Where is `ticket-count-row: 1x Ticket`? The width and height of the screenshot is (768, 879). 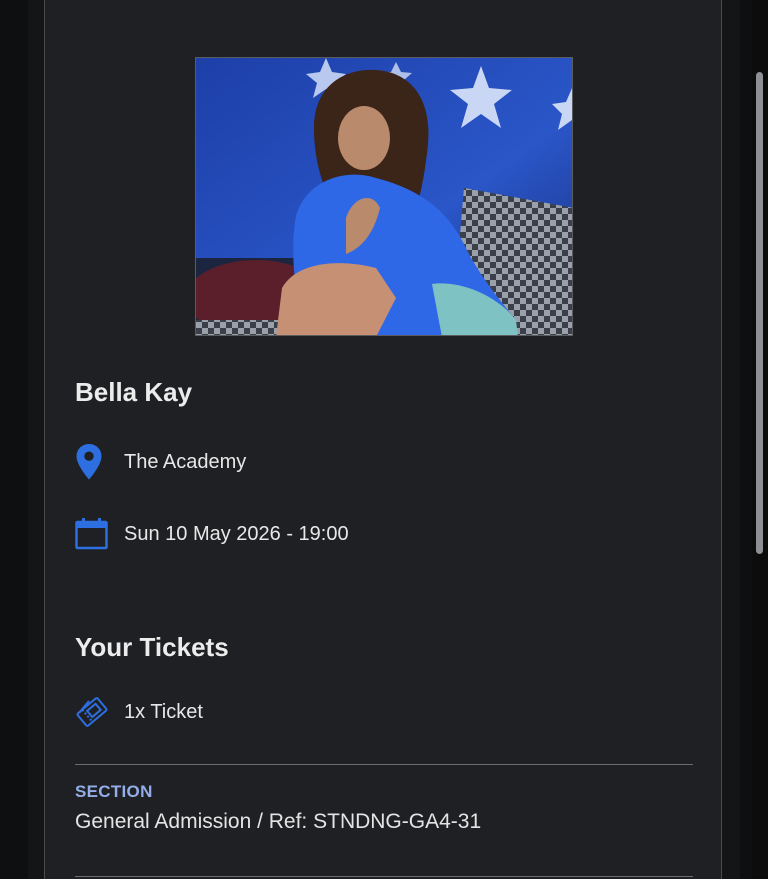 ticket-count-row: 1x Ticket is located at coordinates (139, 712).